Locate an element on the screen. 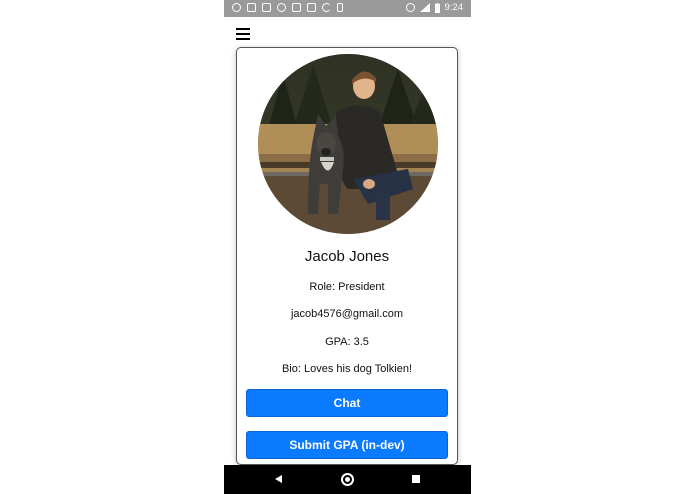  notification-icons is located at coordinates (287, 7).